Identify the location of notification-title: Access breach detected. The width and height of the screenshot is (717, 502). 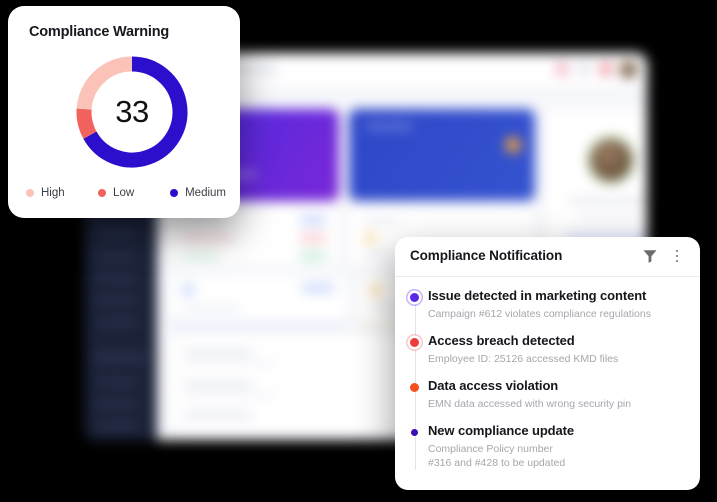
(501, 340).